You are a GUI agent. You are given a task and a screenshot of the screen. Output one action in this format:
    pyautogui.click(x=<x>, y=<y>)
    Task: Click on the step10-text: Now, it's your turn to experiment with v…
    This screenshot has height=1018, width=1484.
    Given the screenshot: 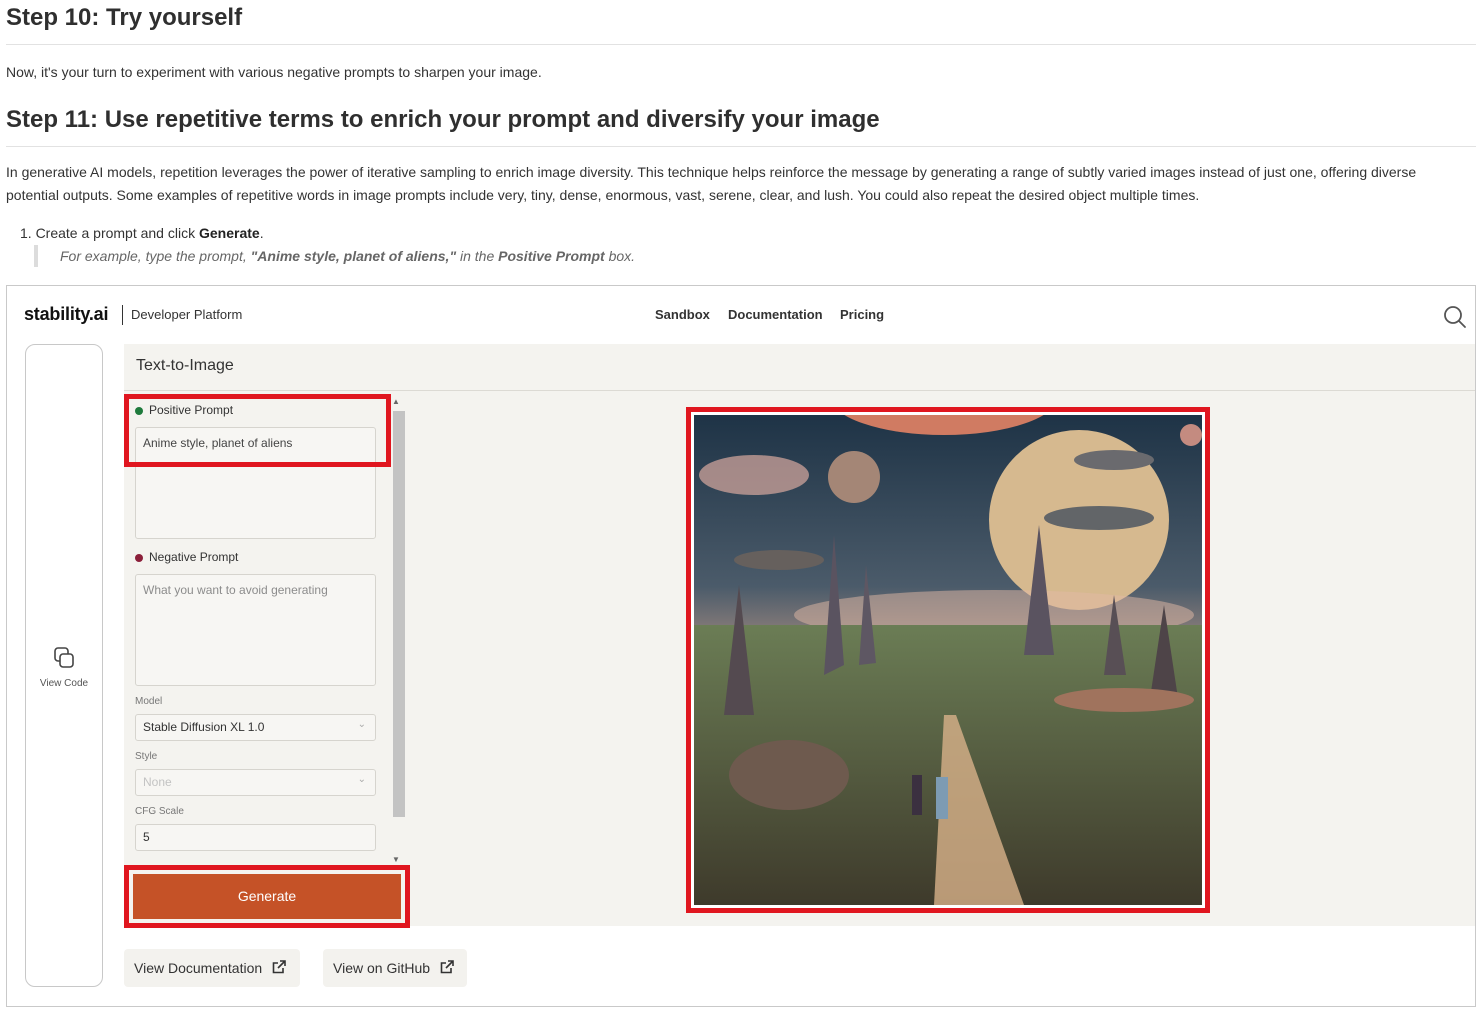 What is the action you would take?
    pyautogui.click(x=274, y=72)
    